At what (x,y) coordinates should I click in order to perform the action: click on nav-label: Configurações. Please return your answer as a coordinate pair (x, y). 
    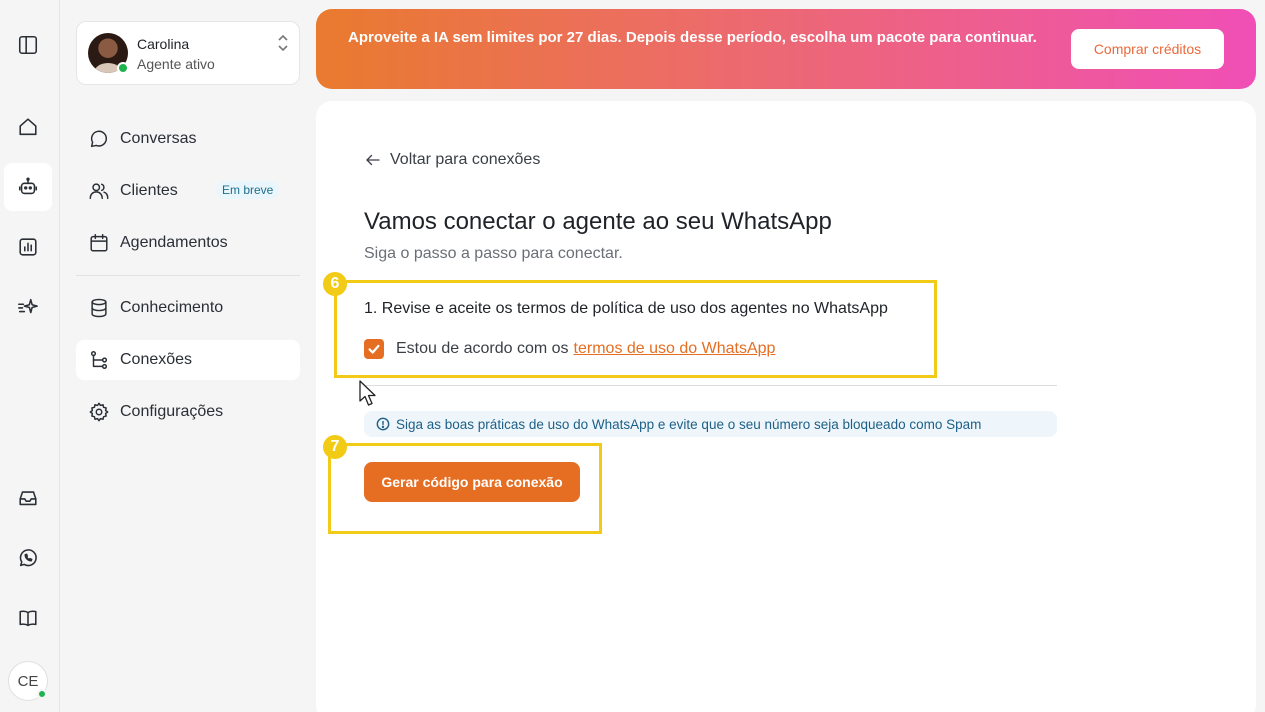
    Looking at the image, I should click on (172, 411).